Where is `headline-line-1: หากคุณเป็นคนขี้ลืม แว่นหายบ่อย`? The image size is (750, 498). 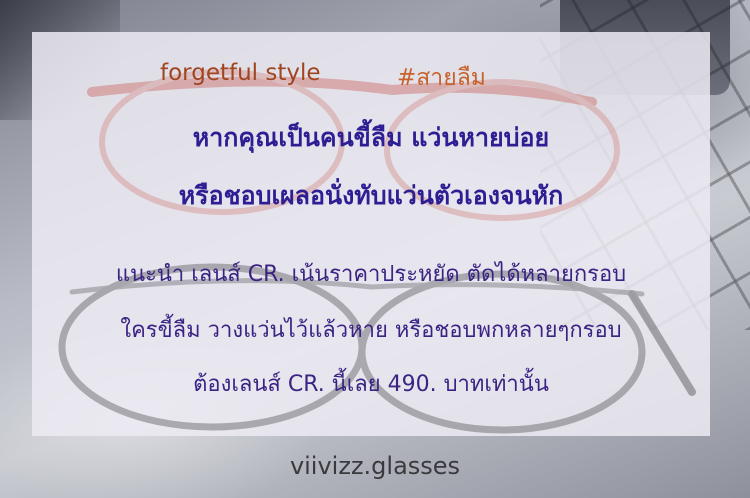 headline-line-1: หากคุณเป็นคนขี้ลืม แว่นหายบ่อย is located at coordinates (371, 137).